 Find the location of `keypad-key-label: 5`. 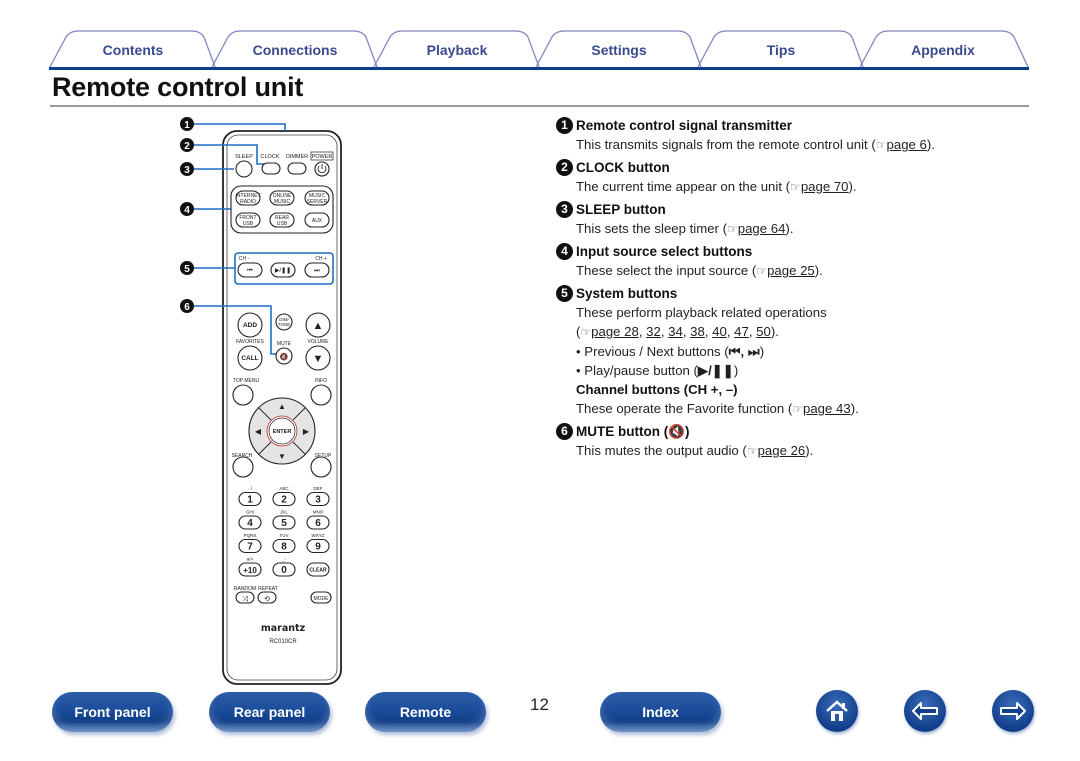

keypad-key-label: 5 is located at coordinates (284, 523).